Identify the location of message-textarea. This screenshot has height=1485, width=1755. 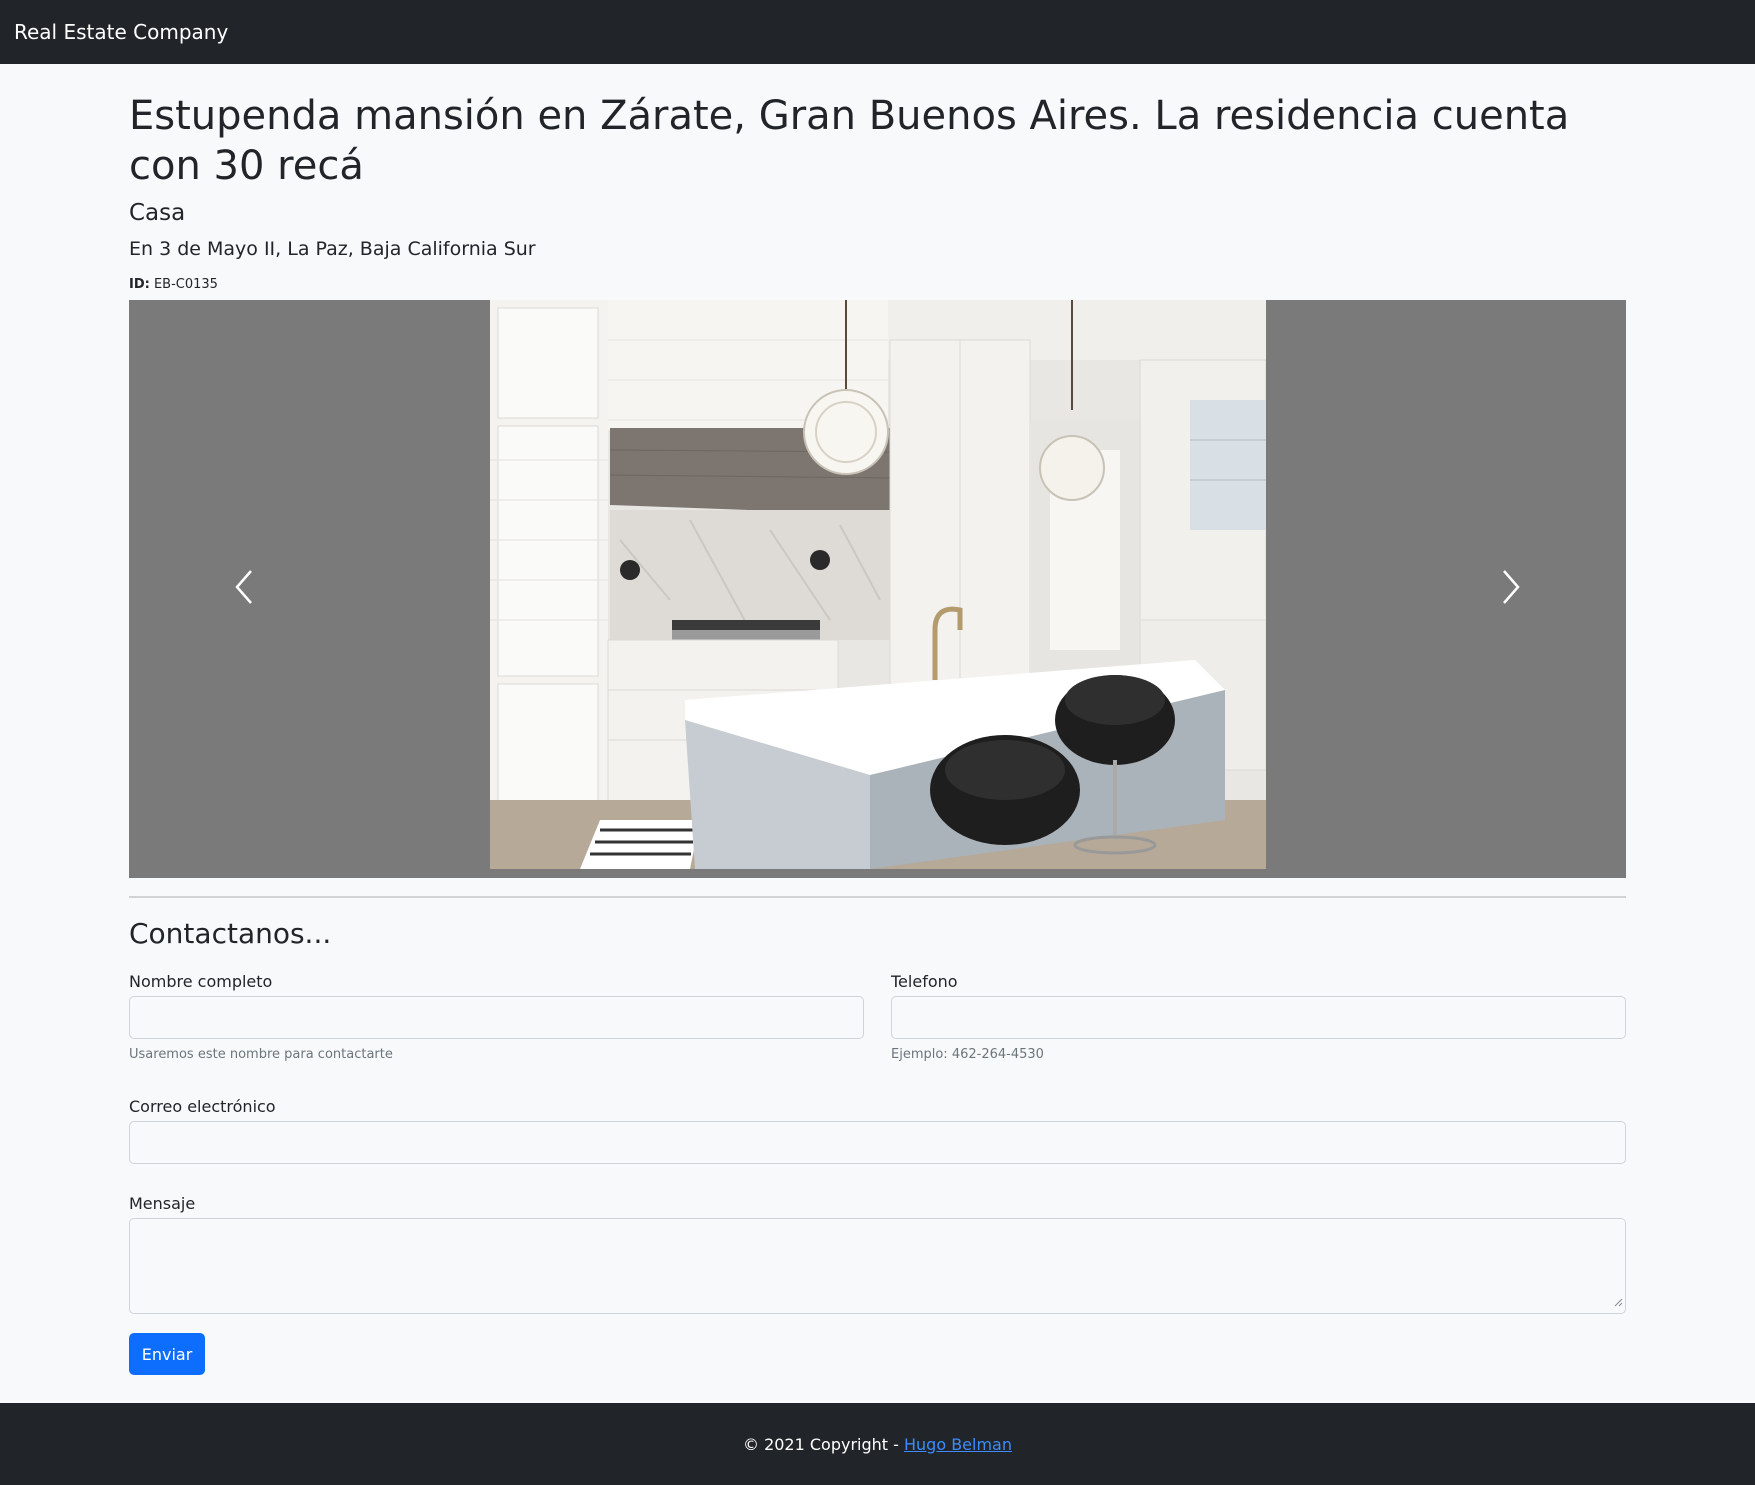
(877, 1266).